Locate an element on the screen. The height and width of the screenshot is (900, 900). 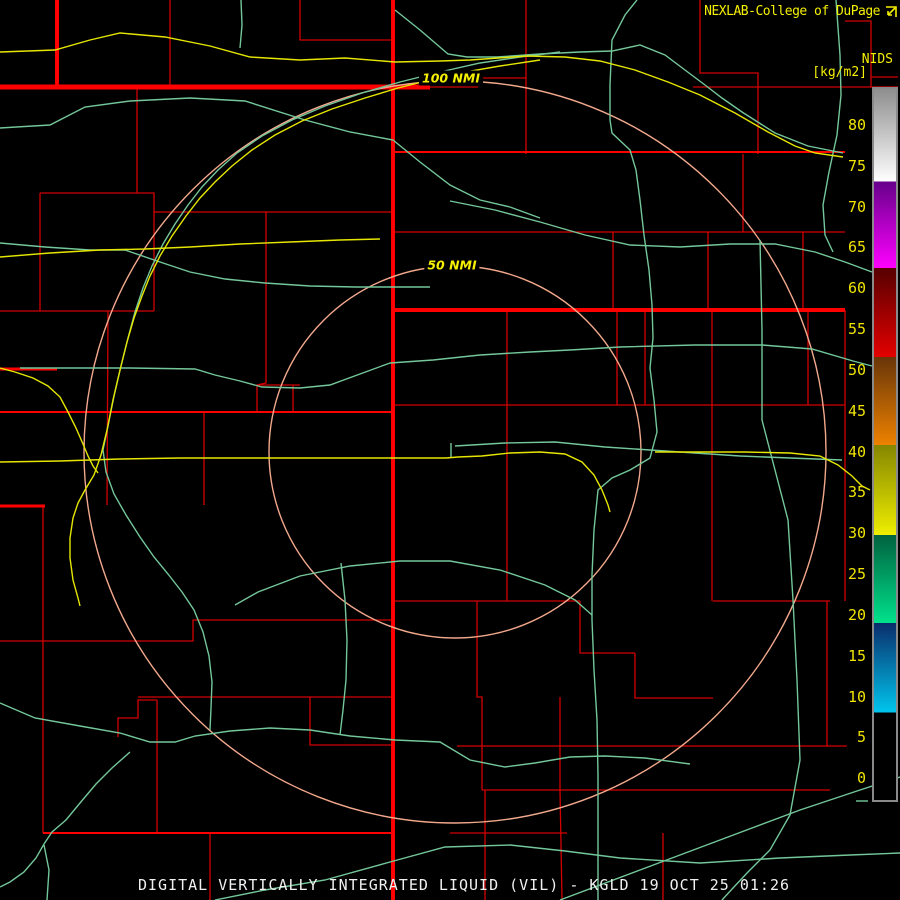
colorbar-tick-label: 80 is located at coordinates (856, 125).